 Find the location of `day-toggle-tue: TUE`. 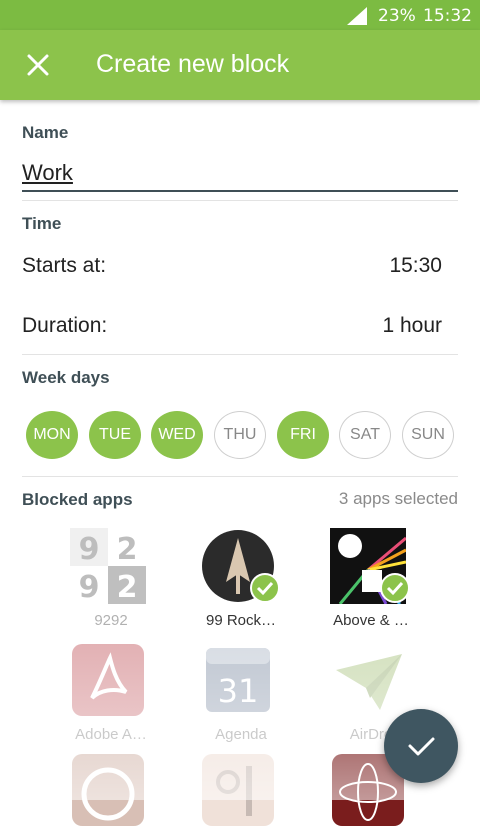

day-toggle-tue: TUE is located at coordinates (115, 435).